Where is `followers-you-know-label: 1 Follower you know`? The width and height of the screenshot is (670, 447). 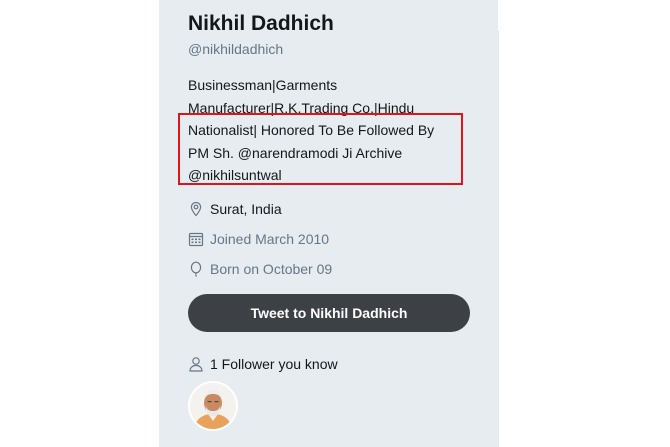
followers-you-know-label: 1 Follower you know is located at coordinates (274, 364).